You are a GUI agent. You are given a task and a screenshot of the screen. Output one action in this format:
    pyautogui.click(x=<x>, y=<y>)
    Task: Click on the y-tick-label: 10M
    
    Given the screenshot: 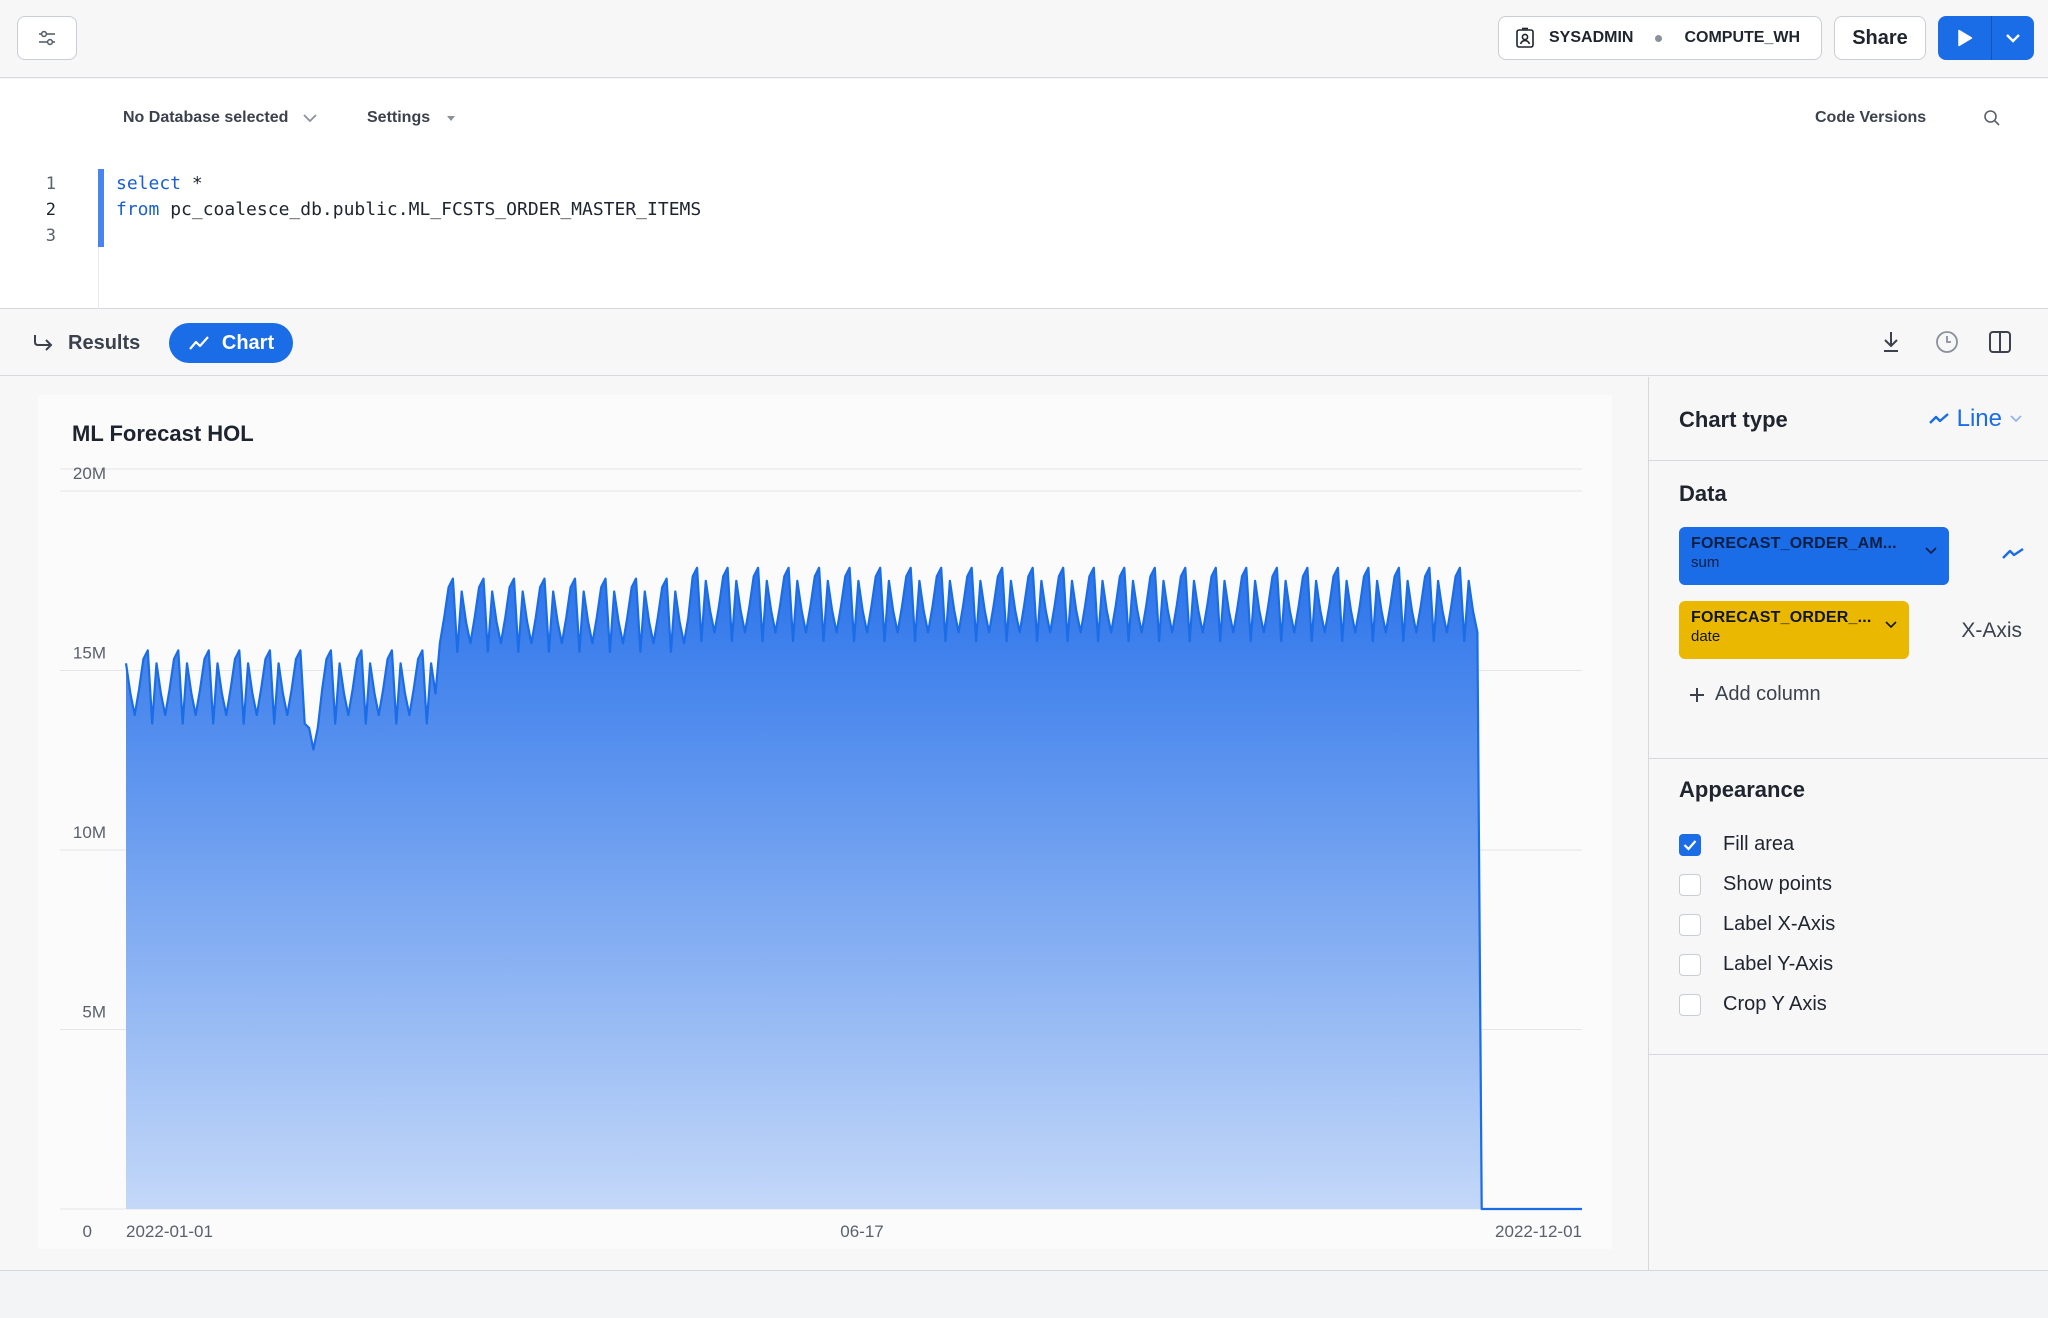 What is the action you would take?
    pyautogui.click(x=89, y=832)
    